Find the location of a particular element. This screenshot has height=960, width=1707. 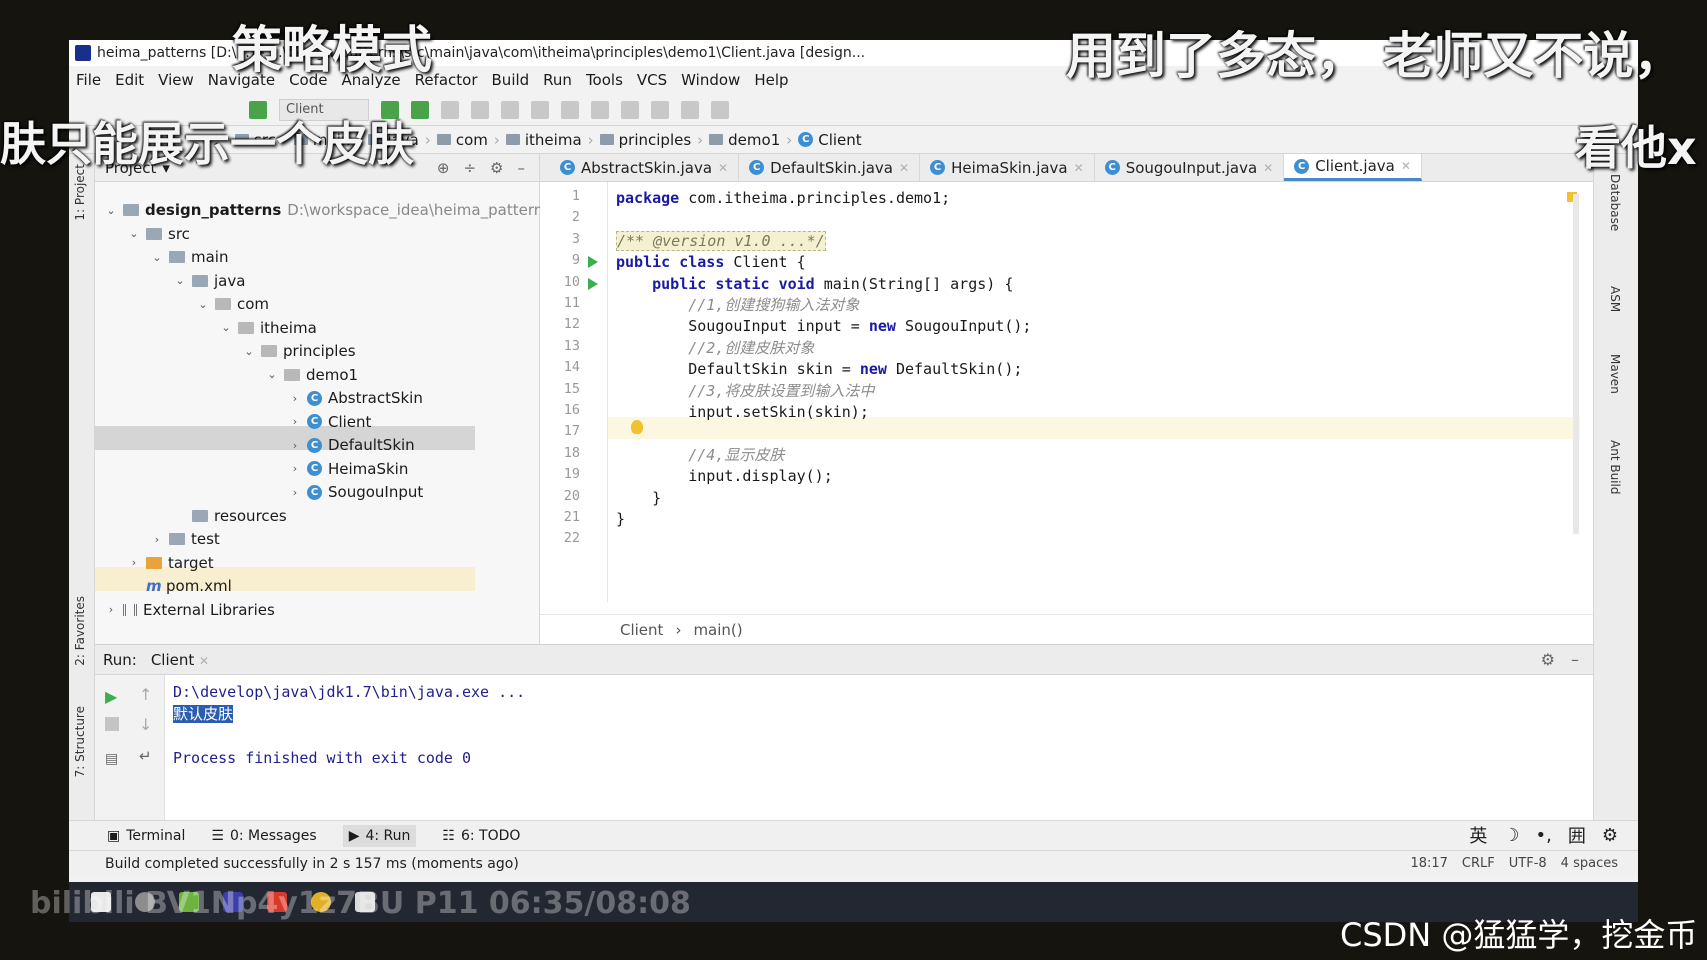

tool-window-maven: Maven is located at coordinates (1615, 374).